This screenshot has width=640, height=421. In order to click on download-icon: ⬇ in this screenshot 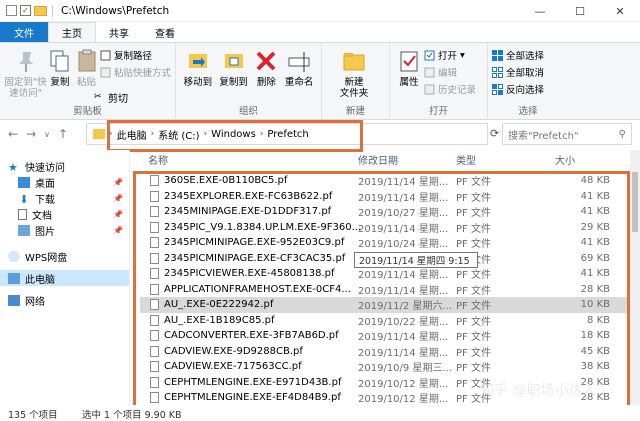, I will do `click(24, 199)`.